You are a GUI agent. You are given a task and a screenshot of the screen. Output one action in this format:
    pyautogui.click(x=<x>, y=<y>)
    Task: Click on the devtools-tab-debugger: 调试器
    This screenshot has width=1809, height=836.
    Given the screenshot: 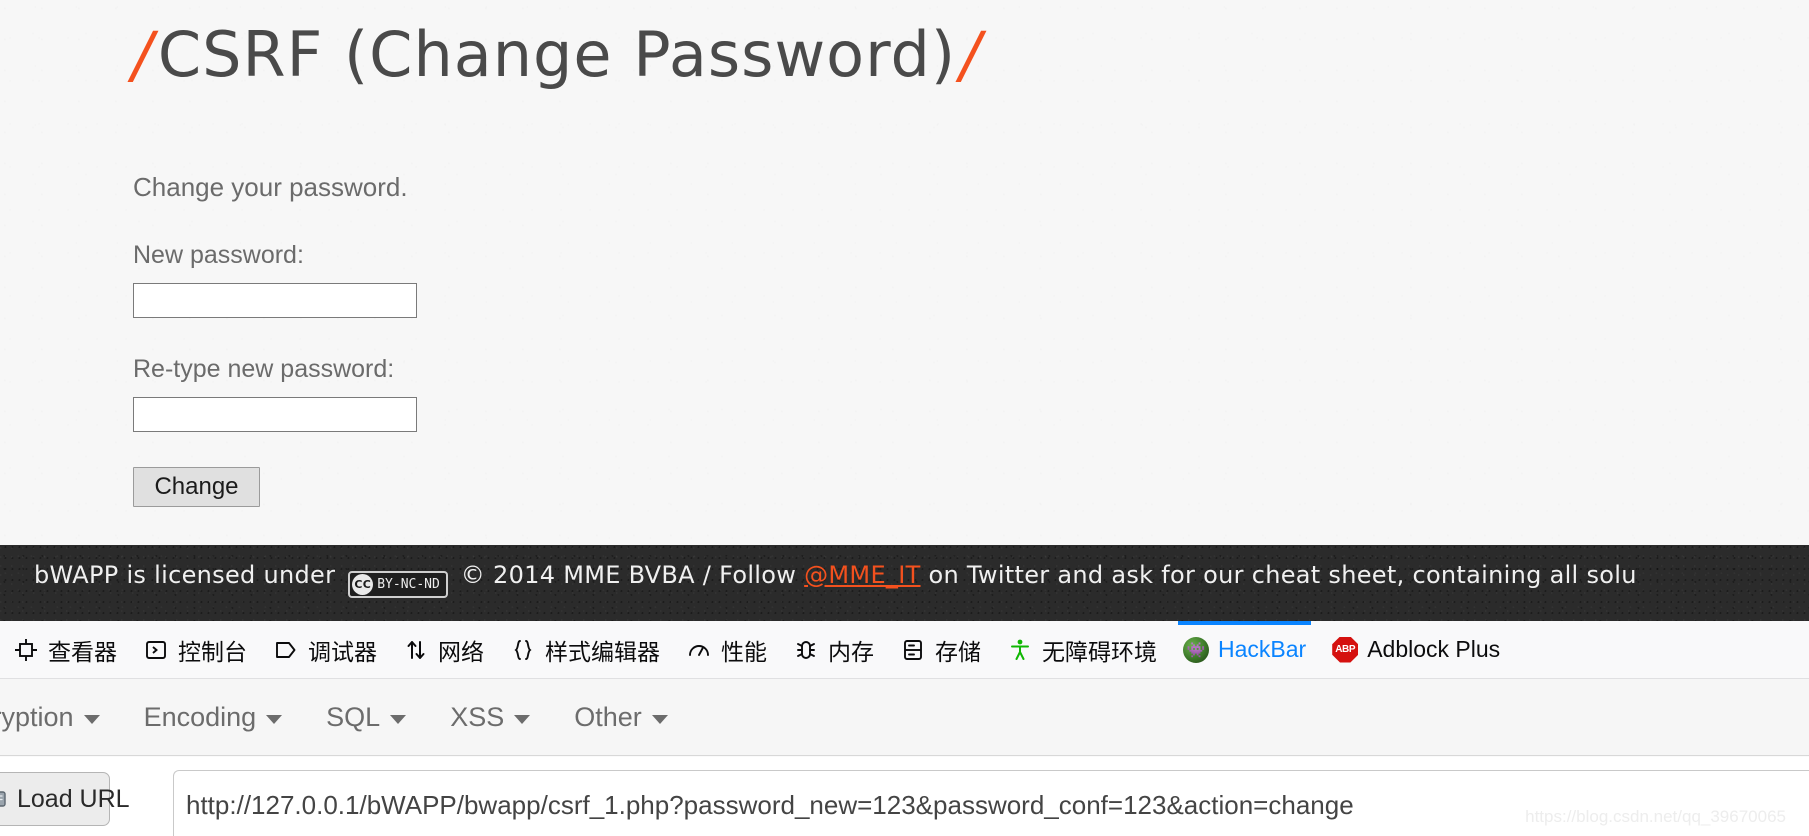 What is the action you would take?
    pyautogui.click(x=325, y=649)
    